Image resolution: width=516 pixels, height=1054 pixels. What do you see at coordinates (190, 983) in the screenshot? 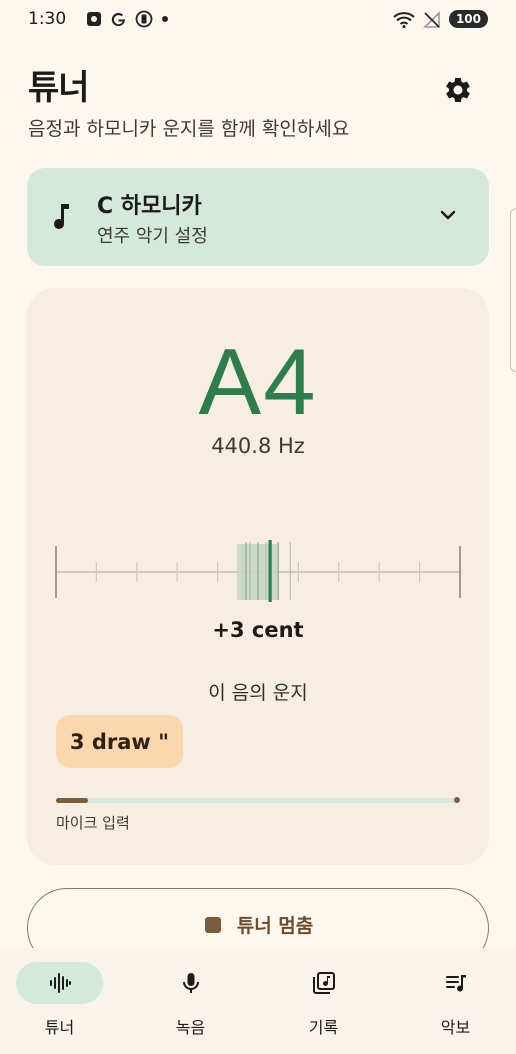
I see `mic-icon` at bounding box center [190, 983].